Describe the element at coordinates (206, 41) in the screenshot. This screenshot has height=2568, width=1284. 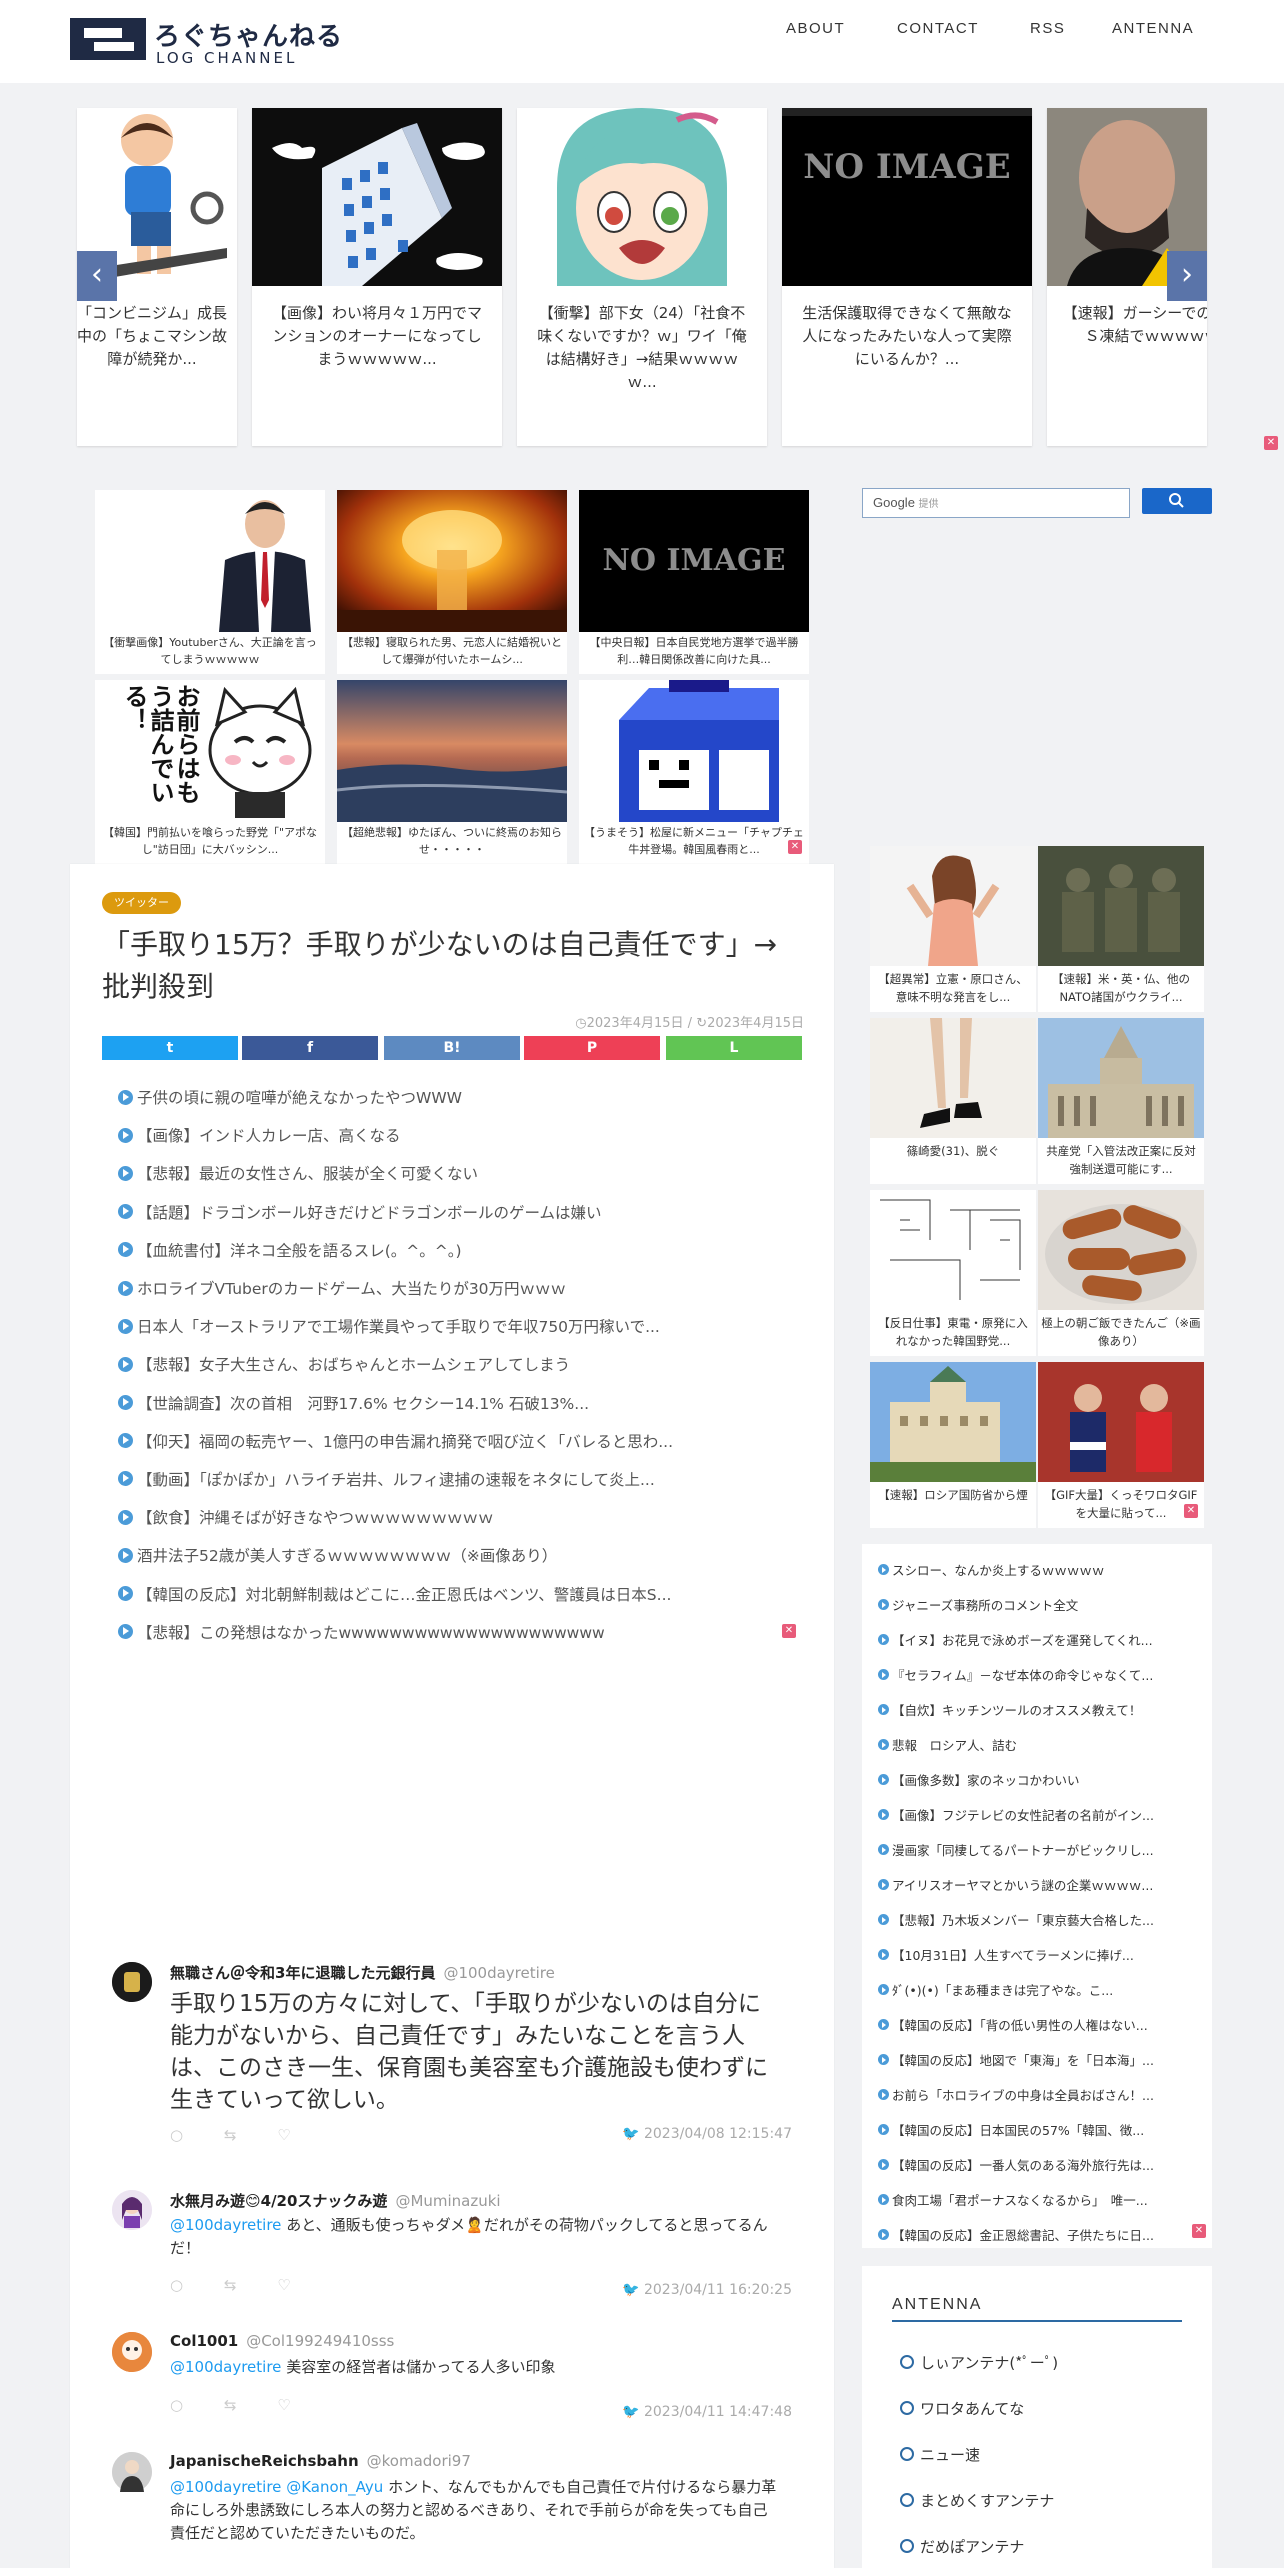
I see `site-logo: ろぐちゃんねる LOG CHANNEL` at that location.